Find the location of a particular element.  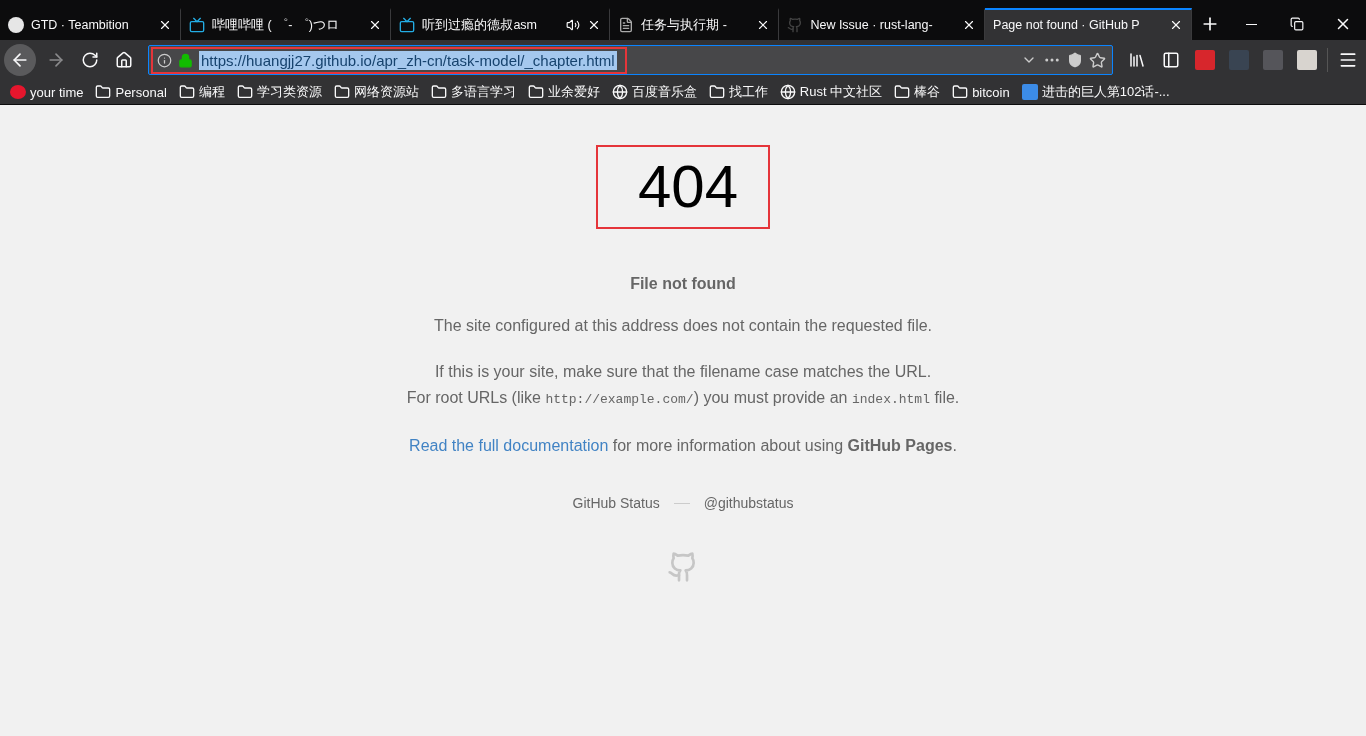

home-icon is located at coordinates (124, 60).